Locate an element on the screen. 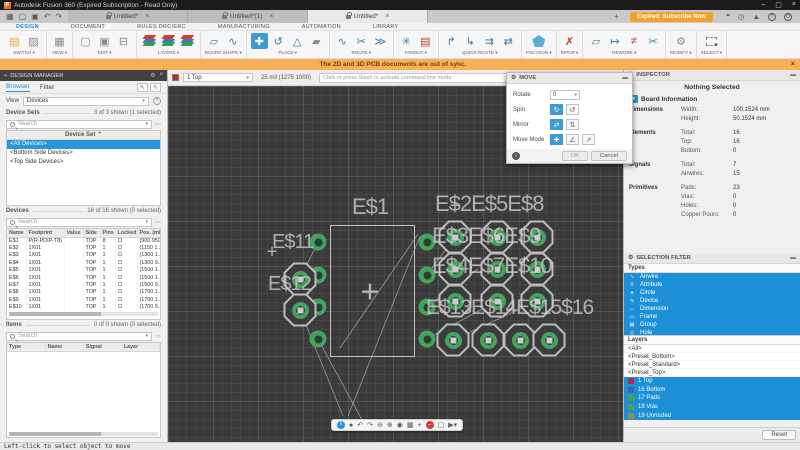 This screenshot has width=800, height=450. select-window-icon: ▢ is located at coordinates (441, 425).